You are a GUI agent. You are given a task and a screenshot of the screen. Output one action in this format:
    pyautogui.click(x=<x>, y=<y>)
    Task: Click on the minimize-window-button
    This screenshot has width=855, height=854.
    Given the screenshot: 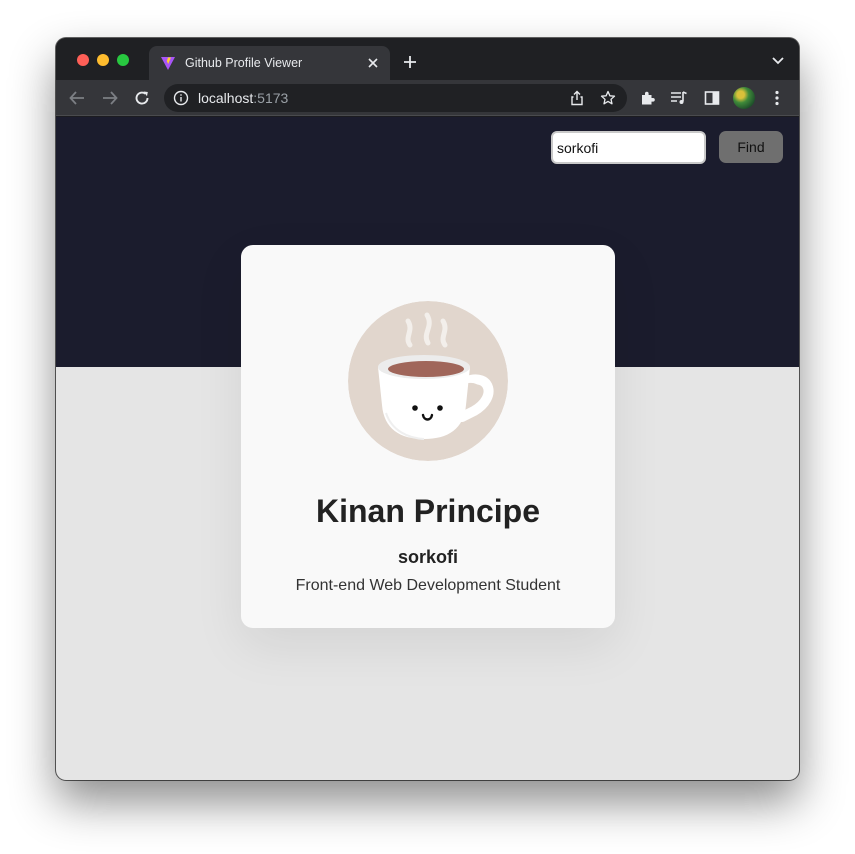 What is the action you would take?
    pyautogui.click(x=103, y=60)
    